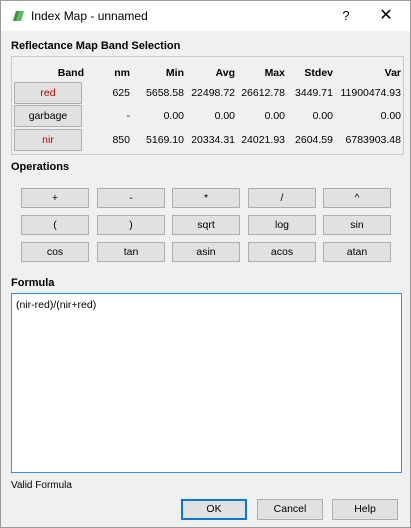 The image size is (411, 528). I want to click on op-button-atan: atan, so click(357, 252).